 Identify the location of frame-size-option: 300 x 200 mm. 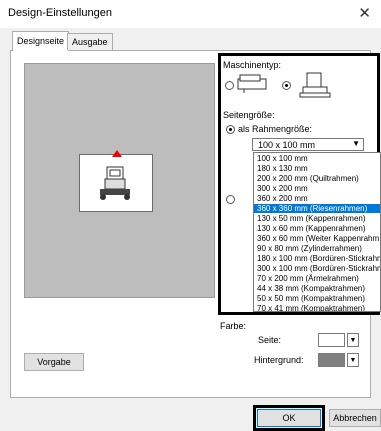
(317, 188).